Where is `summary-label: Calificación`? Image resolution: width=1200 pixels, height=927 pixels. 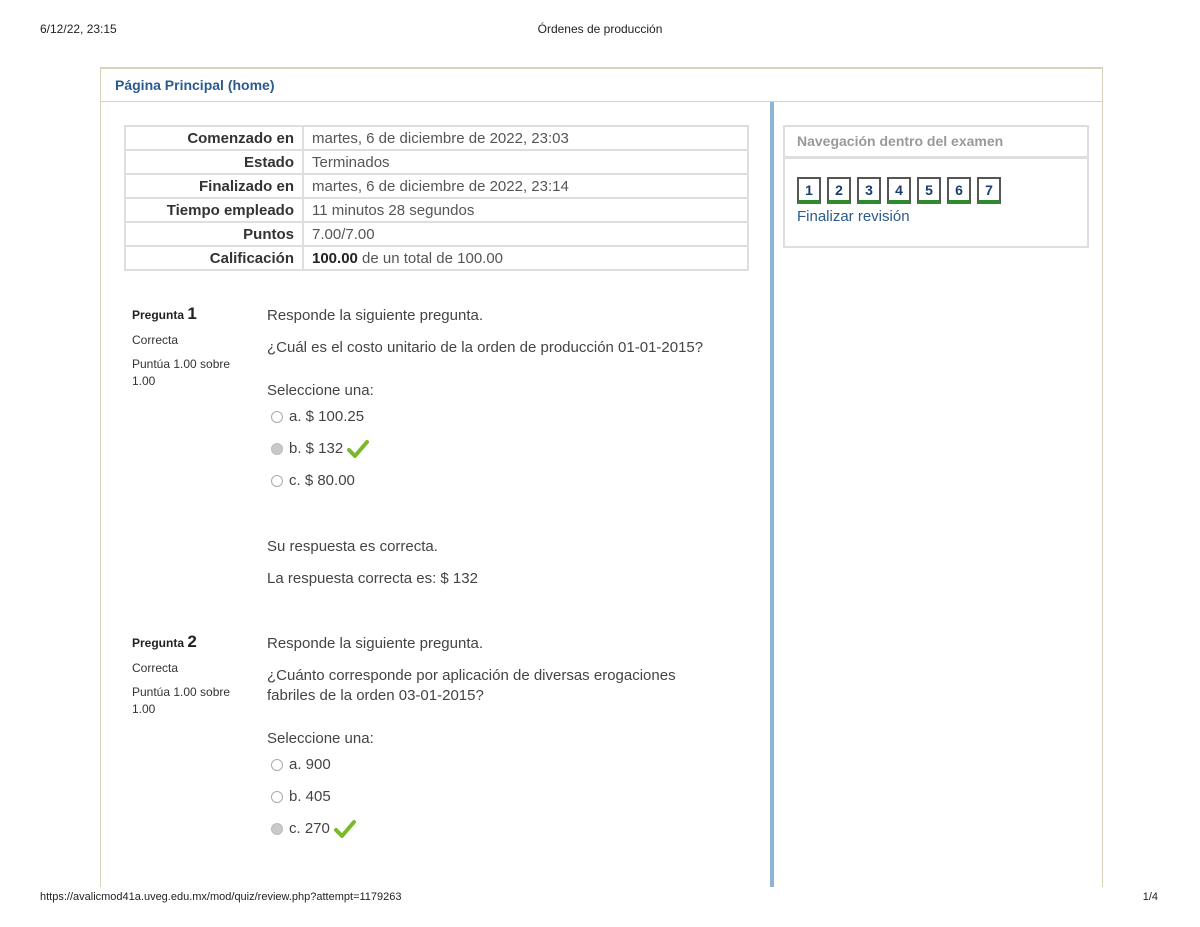
summary-label: Calificación is located at coordinates (214, 258).